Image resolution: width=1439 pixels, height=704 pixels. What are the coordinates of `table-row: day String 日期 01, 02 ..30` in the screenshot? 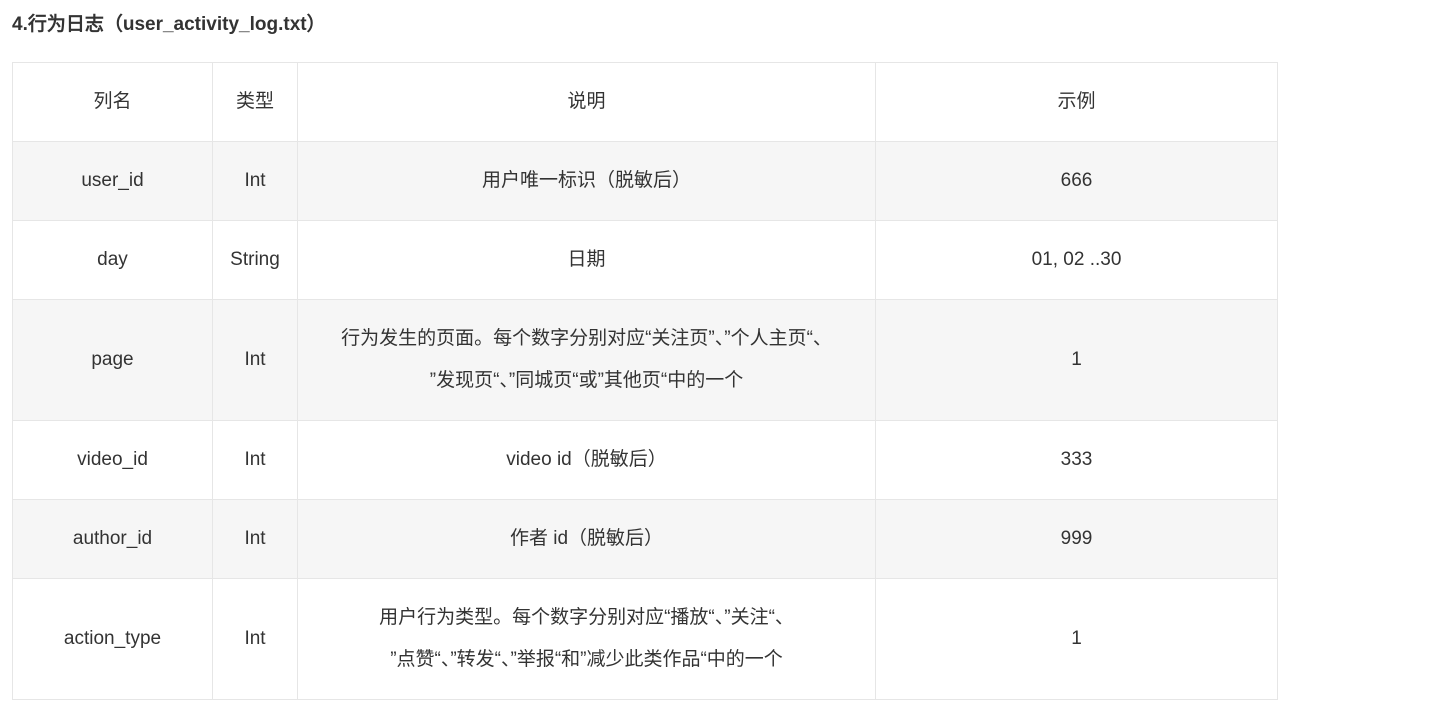 It's located at (645, 260).